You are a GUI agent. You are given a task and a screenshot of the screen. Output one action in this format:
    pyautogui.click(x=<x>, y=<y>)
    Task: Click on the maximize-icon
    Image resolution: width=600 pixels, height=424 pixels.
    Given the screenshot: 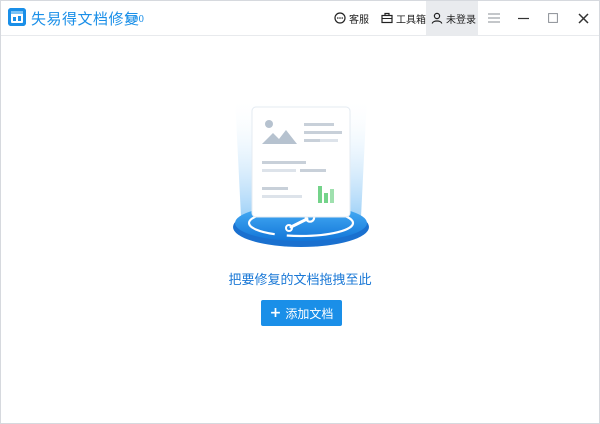 What is the action you would take?
    pyautogui.click(x=553, y=18)
    